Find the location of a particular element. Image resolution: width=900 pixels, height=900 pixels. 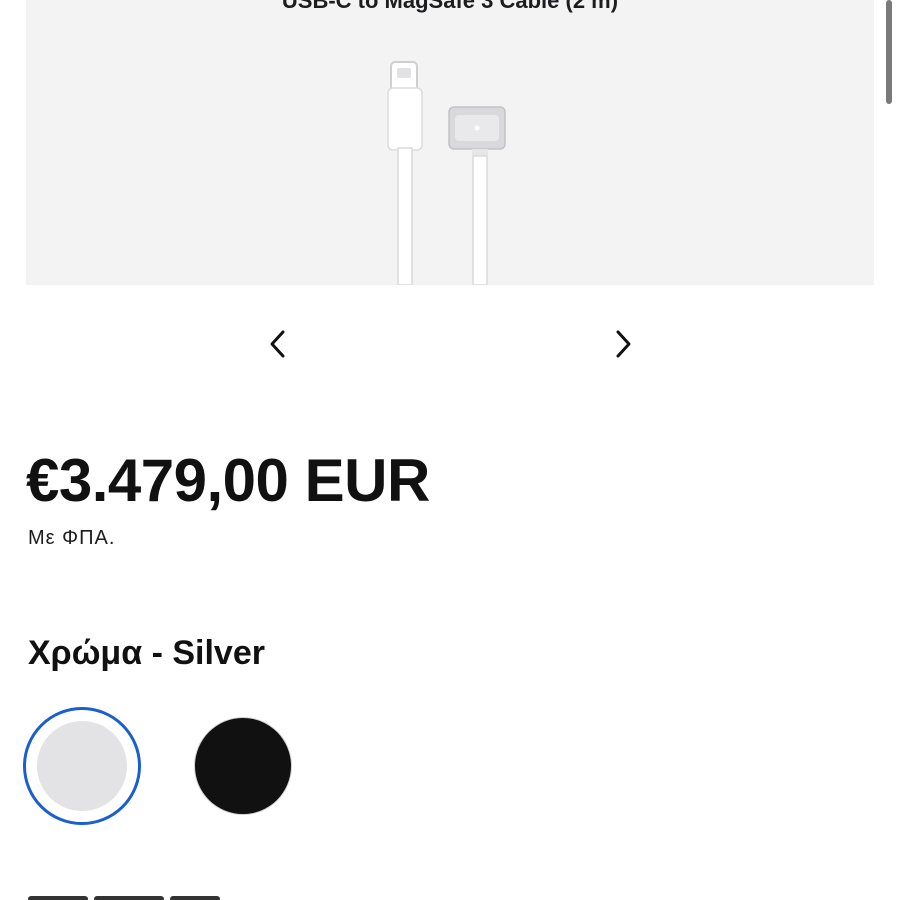

color-heading: Χρώμα - Silver is located at coordinates (146, 653).